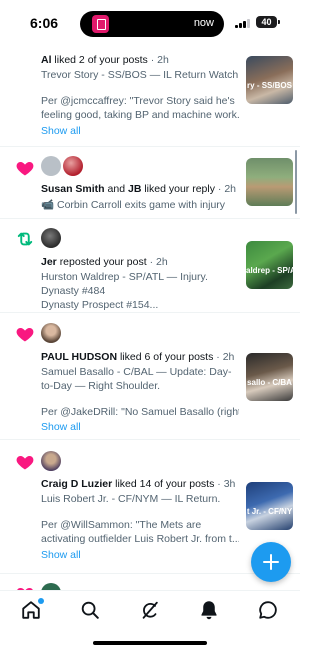 The height and width of the screenshot is (652, 320). I want to click on unread-dot, so click(41, 601).